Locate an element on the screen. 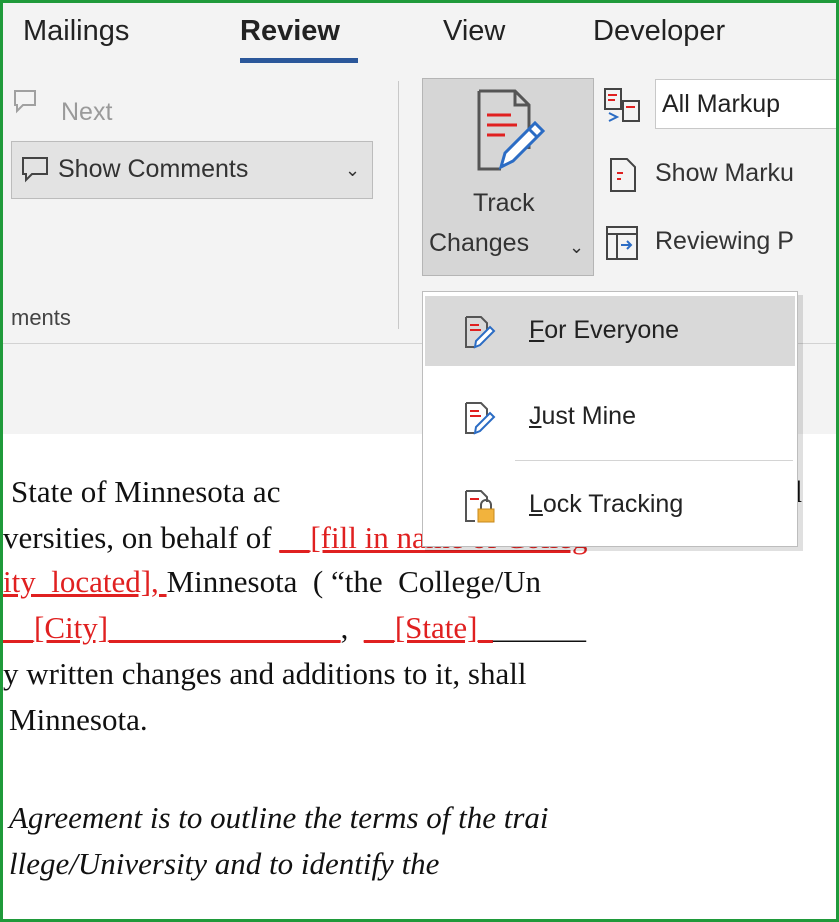 The height and width of the screenshot is (922, 839). track-changes-menu: For Everyone Just Mine Lock Tracking is located at coordinates (610, 419).